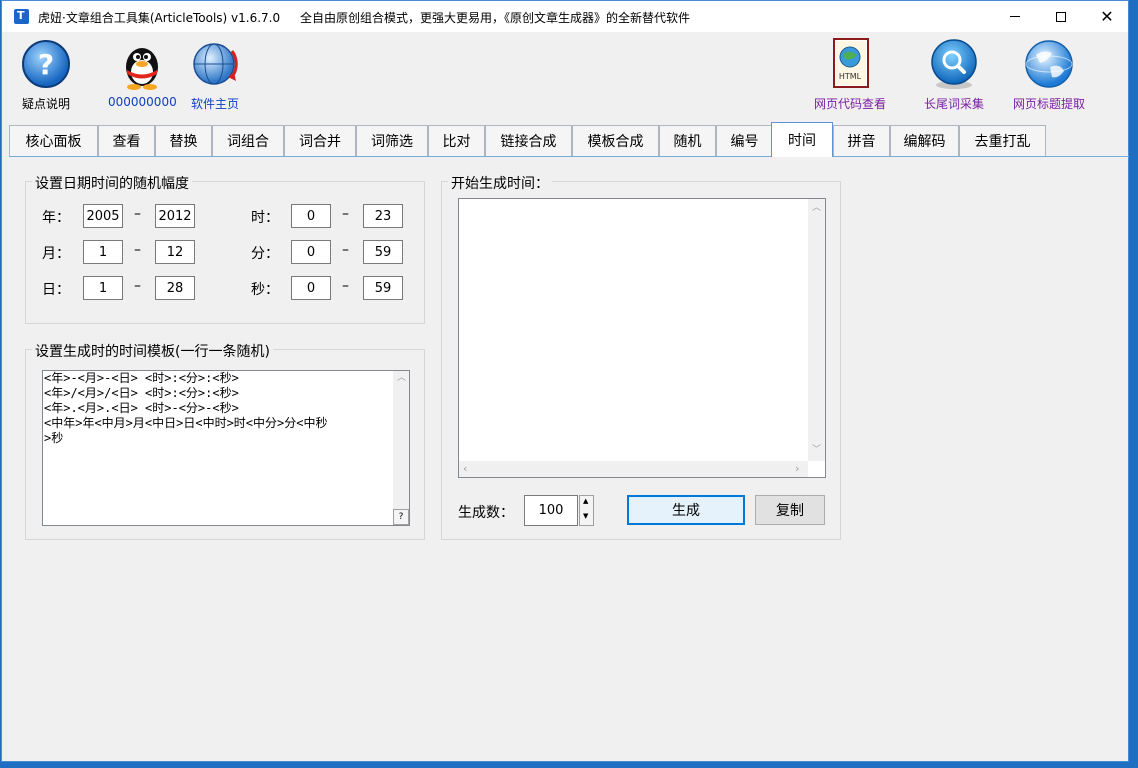 The height and width of the screenshot is (768, 1138). What do you see at coordinates (265, 218) in the screenshot?
I see `hour-label: 时：` at bounding box center [265, 218].